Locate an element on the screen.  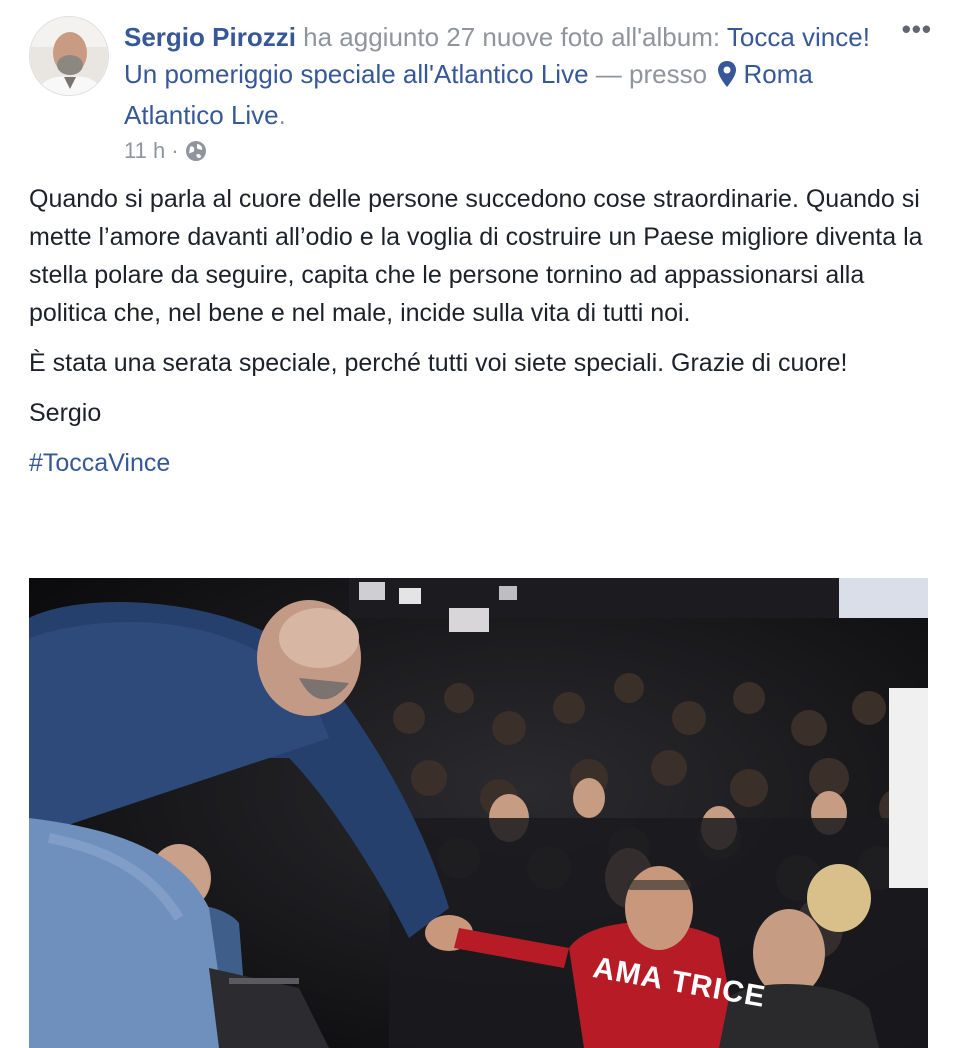
post-meta: 11 h · is located at coordinates (165, 151).